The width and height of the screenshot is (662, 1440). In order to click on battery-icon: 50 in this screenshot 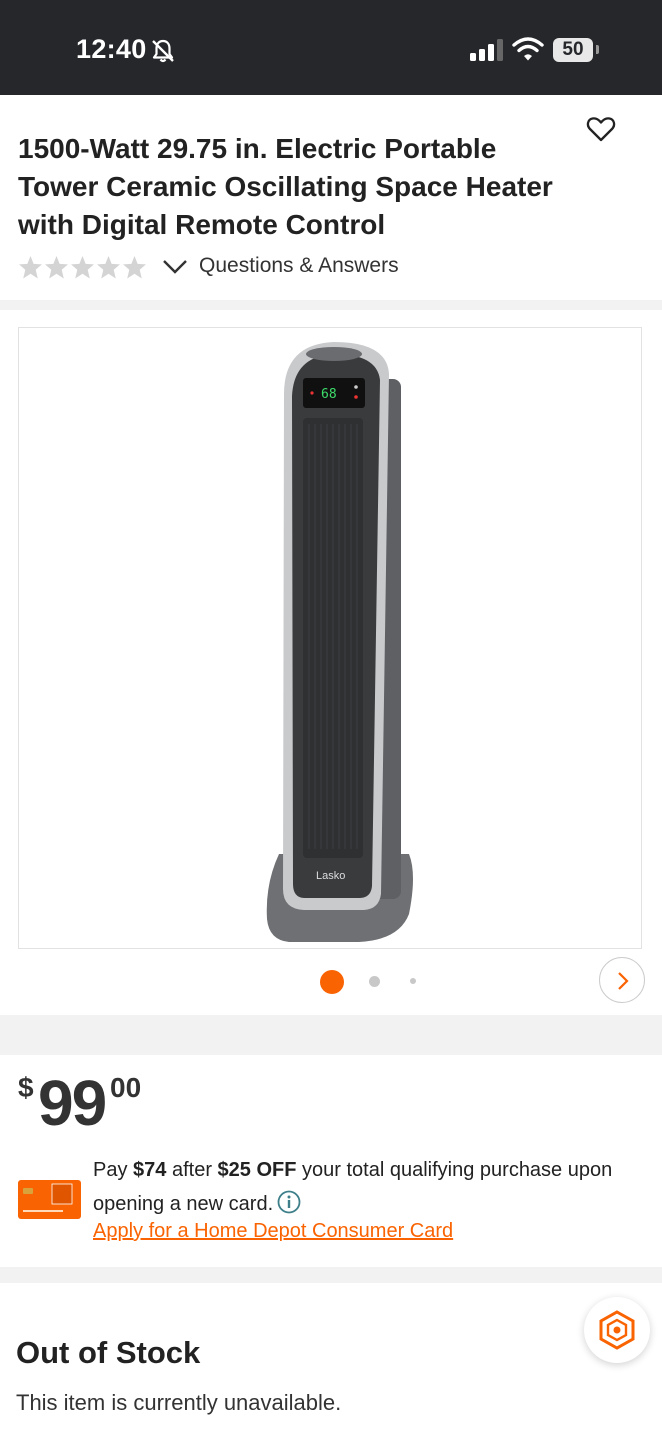, I will do `click(573, 50)`.